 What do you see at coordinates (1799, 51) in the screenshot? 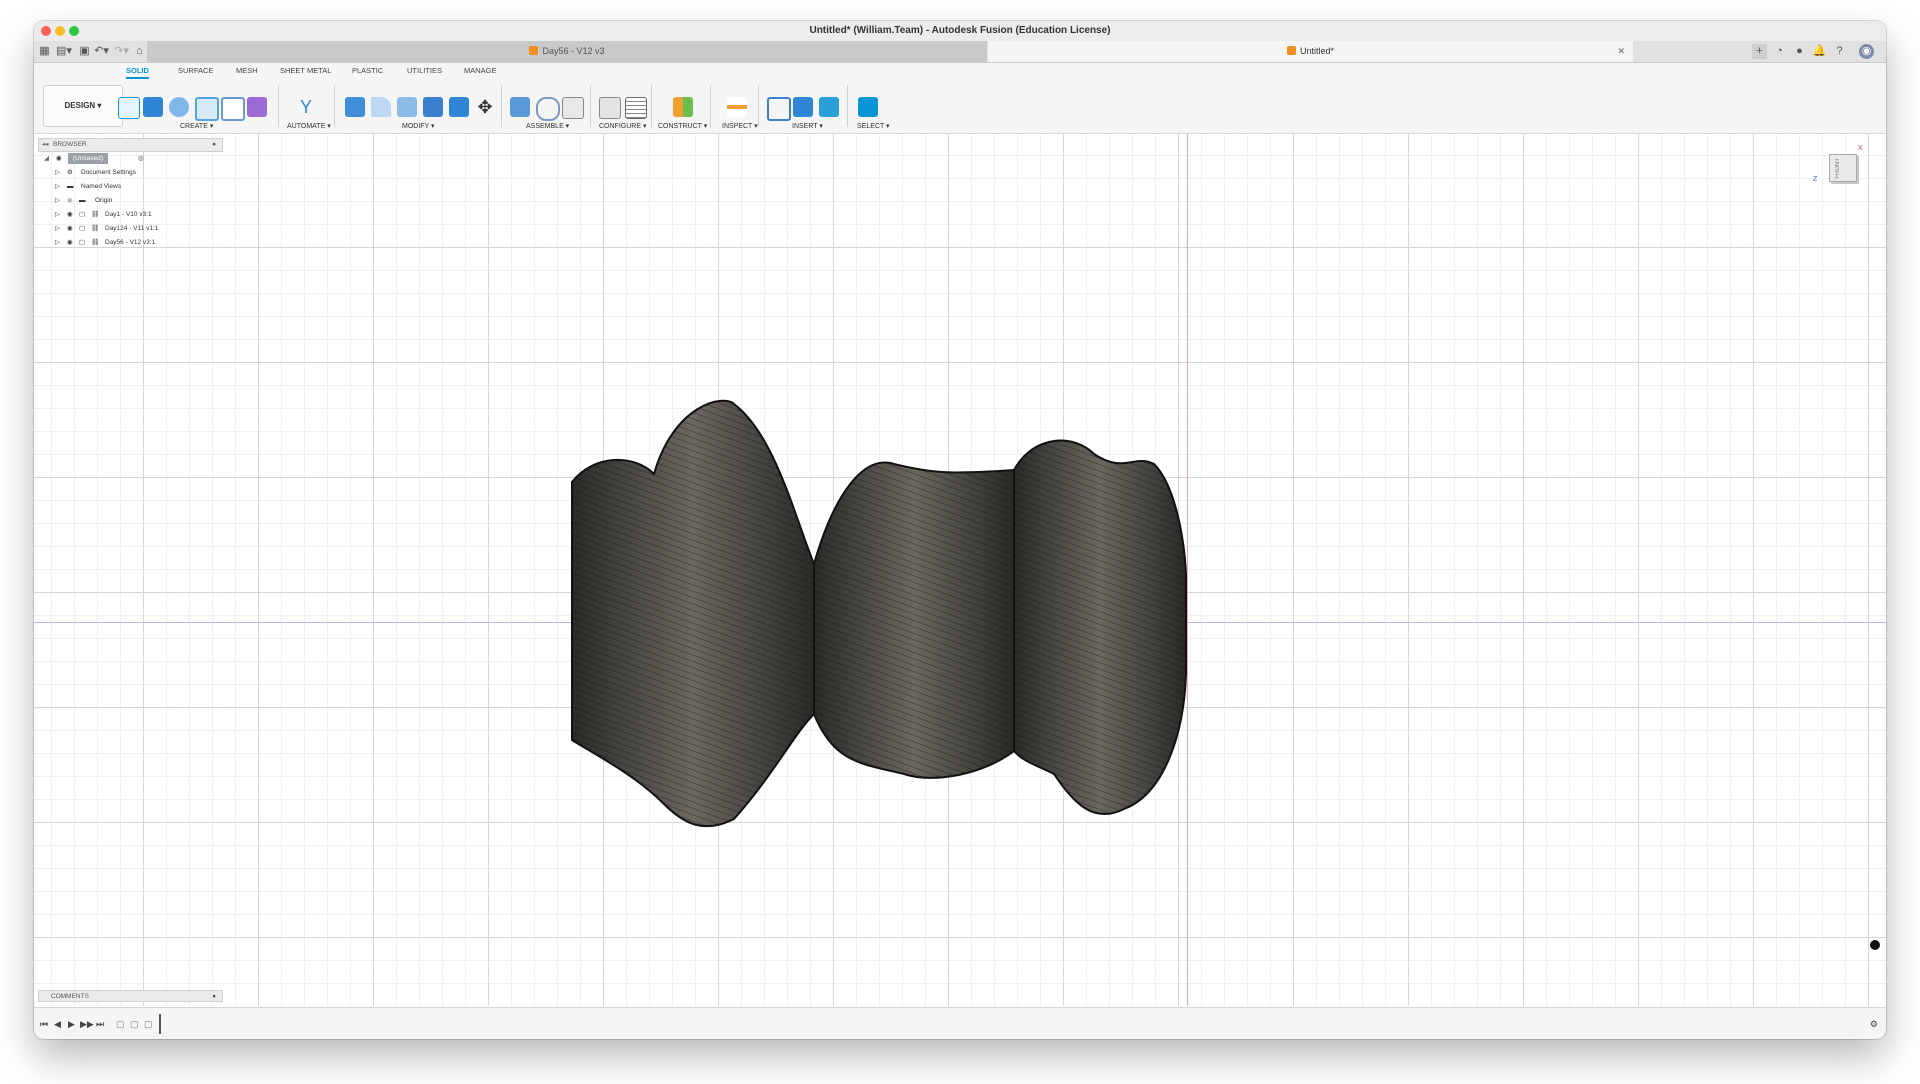
I see `jobs-icon: ●` at bounding box center [1799, 51].